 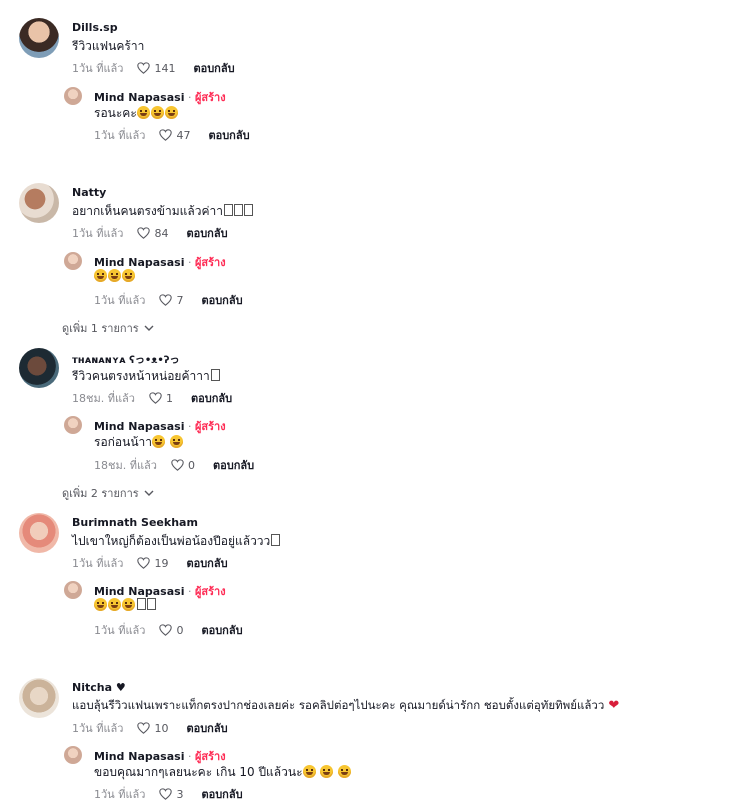 I want to click on like-count: 3, so click(x=180, y=794).